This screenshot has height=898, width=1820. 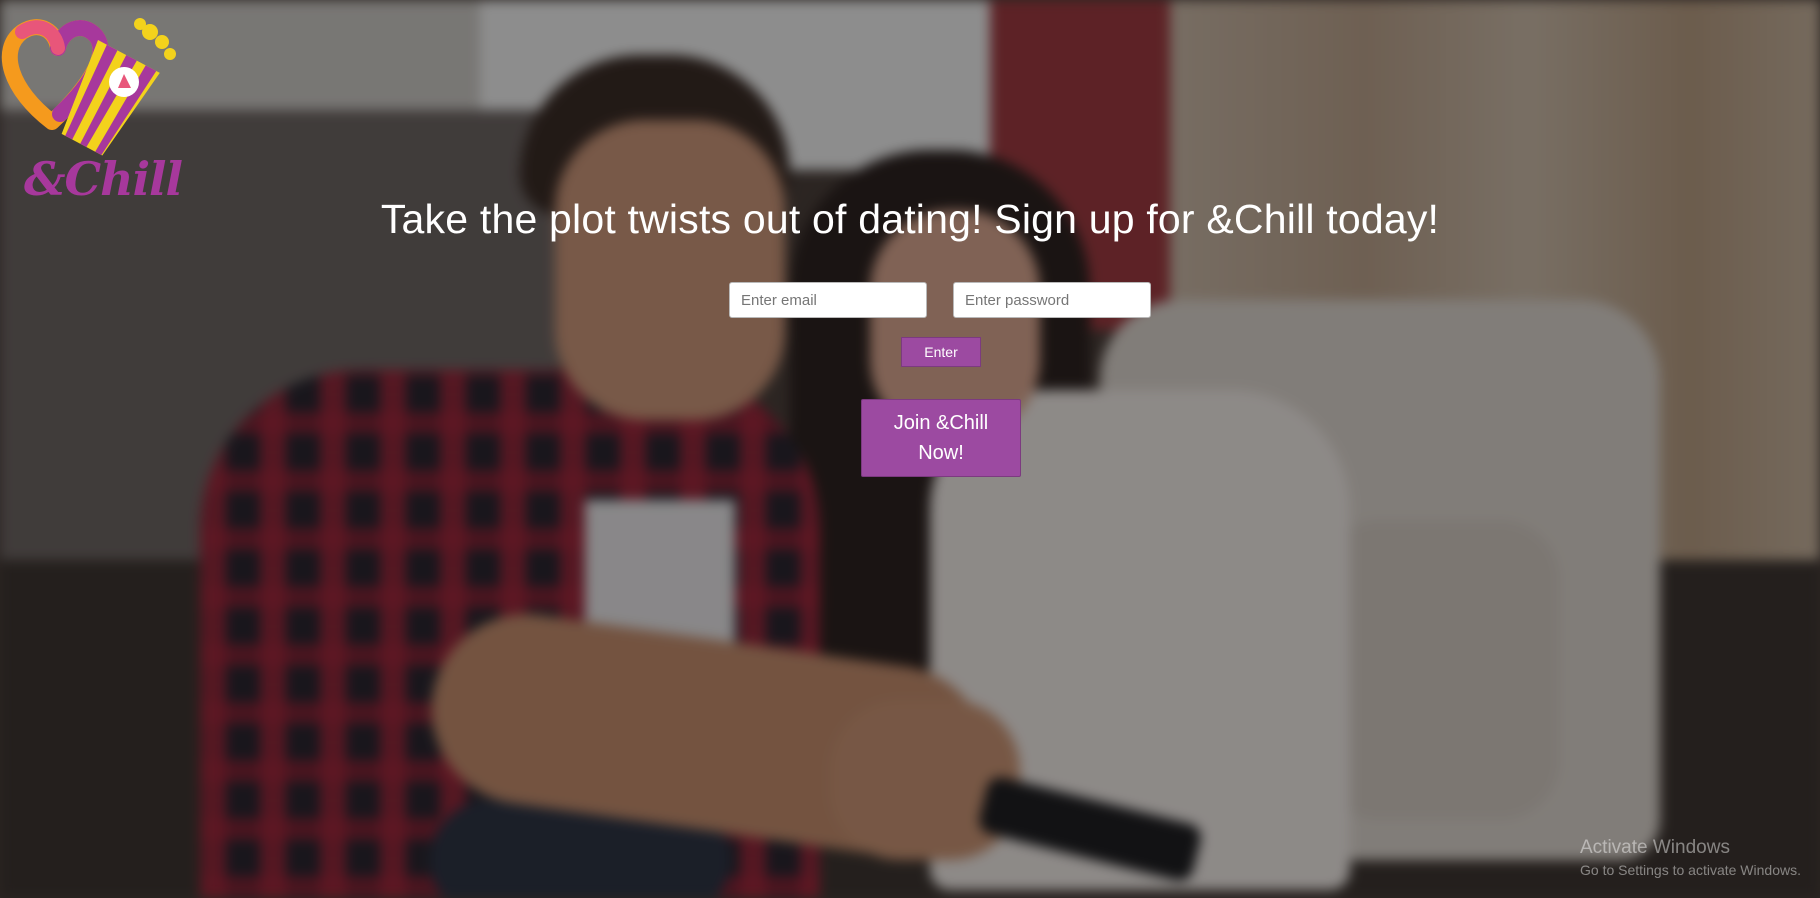 I want to click on watermark-subtitle: Go to Settings to activate Windows., so click(x=1690, y=870).